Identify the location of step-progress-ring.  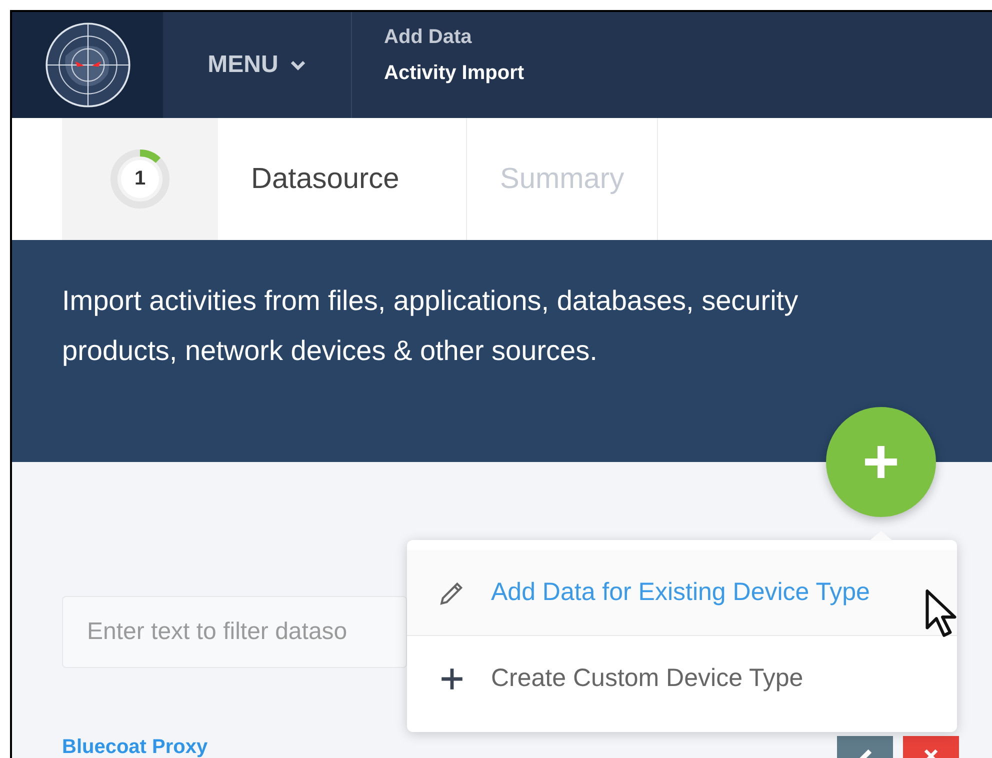
(140, 179).